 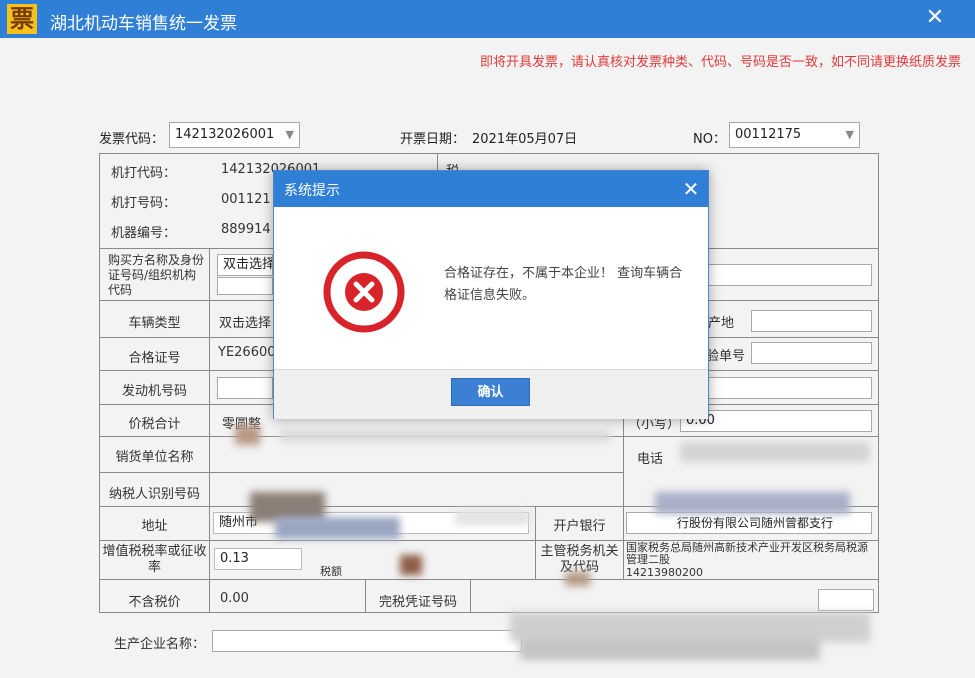 What do you see at coordinates (154, 494) in the screenshot?
I see `taxpayer-id-label: 纳税人识别号码` at bounding box center [154, 494].